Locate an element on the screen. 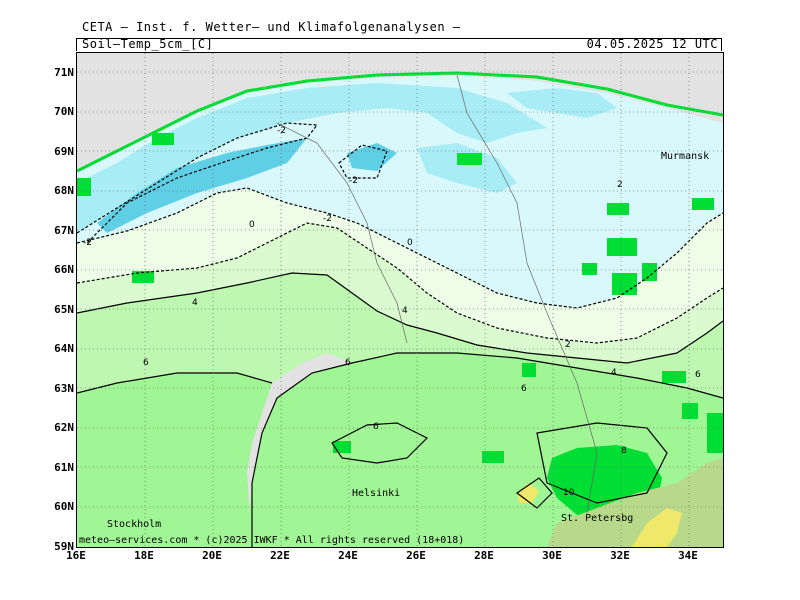 This screenshot has width=800, height=600. lat-label-70: 70N is located at coordinates (64, 111).